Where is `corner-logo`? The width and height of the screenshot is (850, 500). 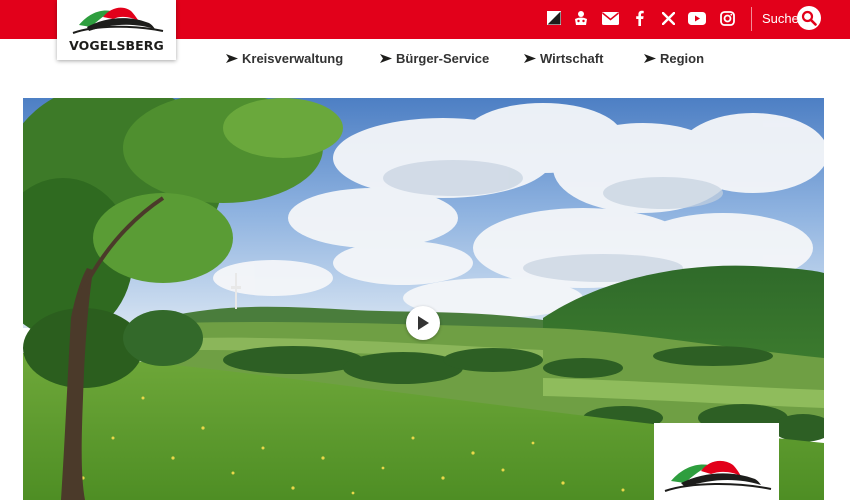 corner-logo is located at coordinates (716, 461).